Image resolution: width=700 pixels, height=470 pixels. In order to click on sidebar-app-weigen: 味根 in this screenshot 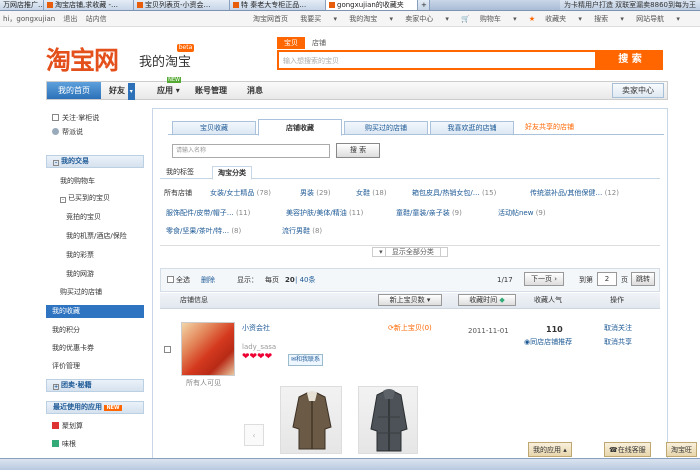, I will do `click(95, 444)`.